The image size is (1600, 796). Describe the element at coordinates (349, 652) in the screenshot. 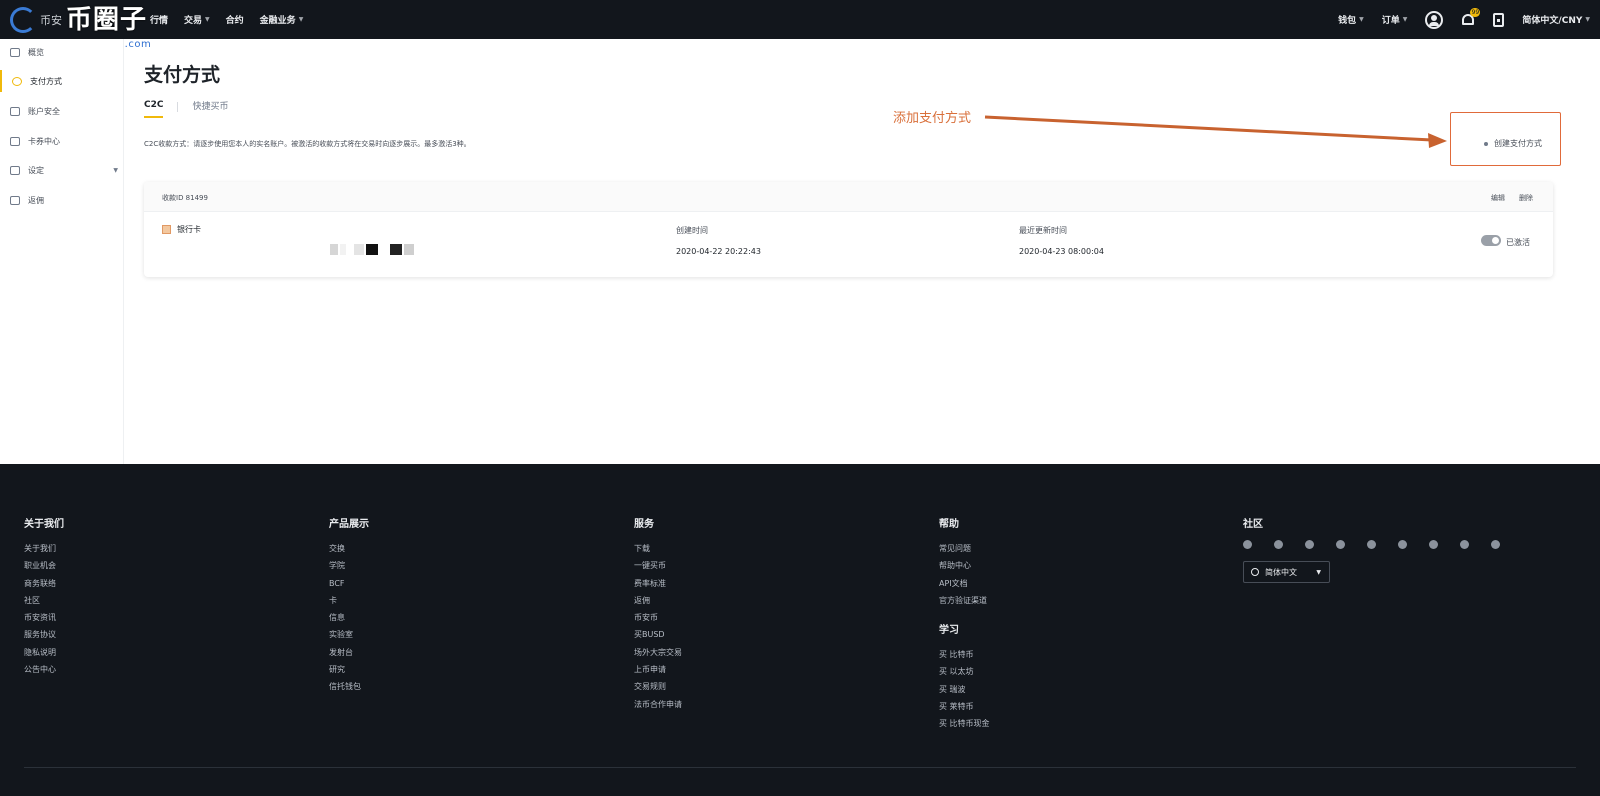

I see `footer-link: 发射台` at that location.